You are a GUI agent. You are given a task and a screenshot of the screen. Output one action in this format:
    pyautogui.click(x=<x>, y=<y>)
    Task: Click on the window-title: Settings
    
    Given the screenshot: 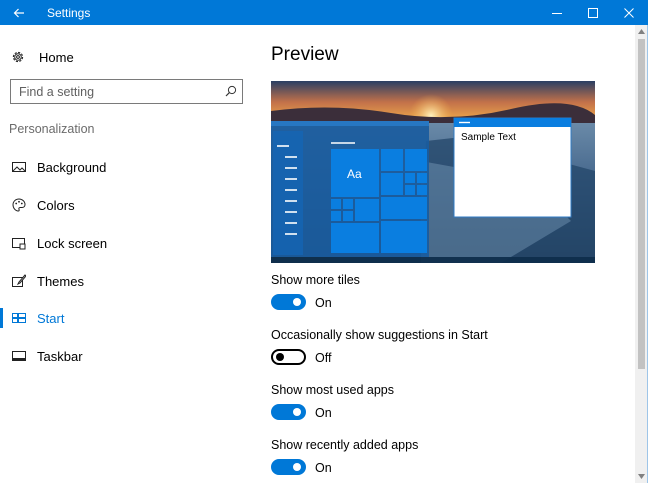 What is the action you would take?
    pyautogui.click(x=69, y=13)
    